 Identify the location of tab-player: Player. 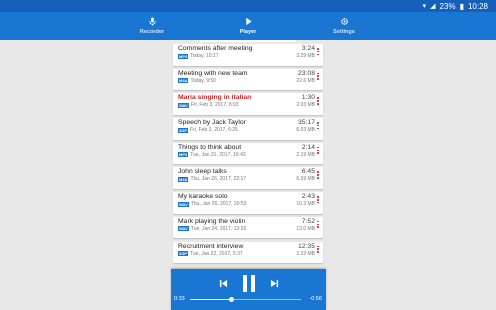
(248, 26).